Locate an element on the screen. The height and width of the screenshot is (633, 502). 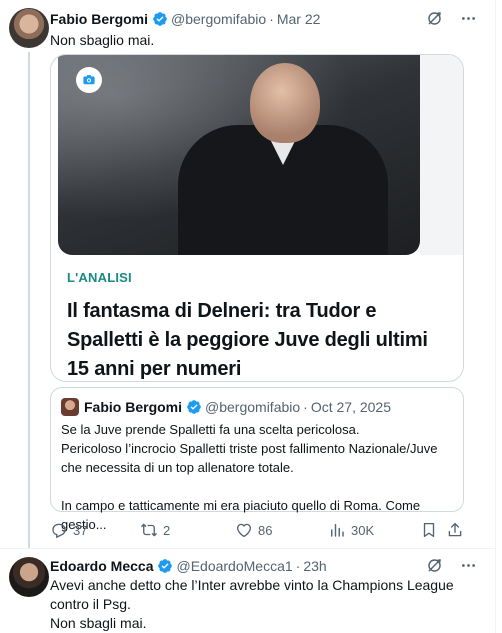
share-button is located at coordinates (455, 530).